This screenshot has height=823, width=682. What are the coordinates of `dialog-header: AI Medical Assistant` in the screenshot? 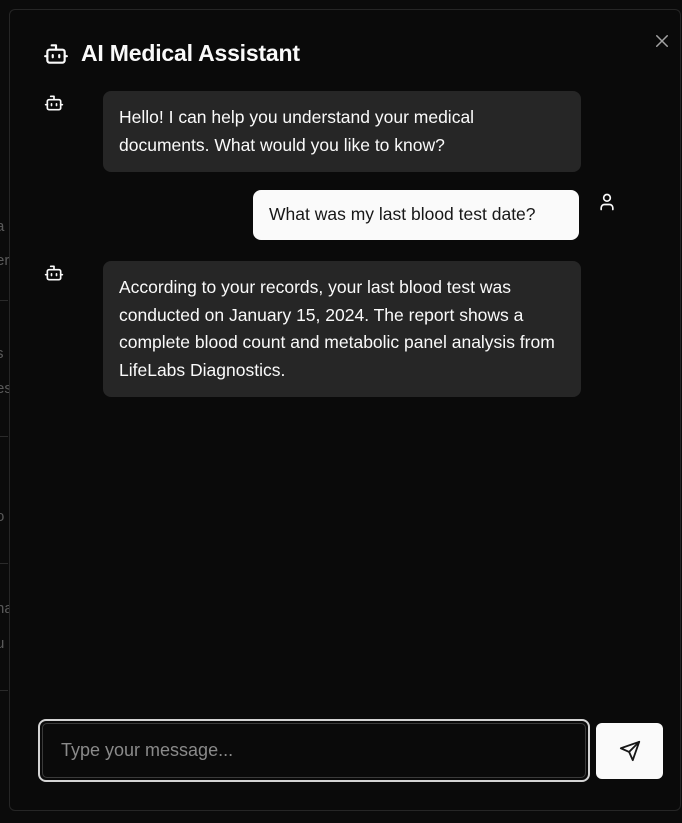 It's located at (171, 53).